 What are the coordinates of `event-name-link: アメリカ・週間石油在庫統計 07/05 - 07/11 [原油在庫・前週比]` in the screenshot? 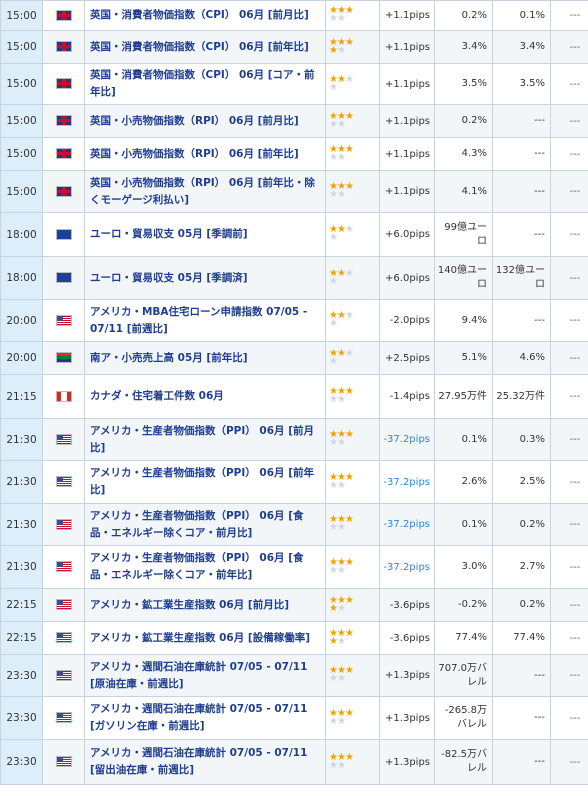 It's located at (198, 675).